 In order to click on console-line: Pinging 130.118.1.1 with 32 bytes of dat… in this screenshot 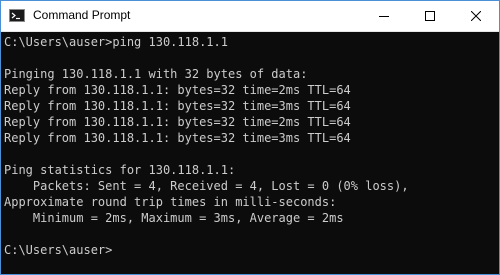, I will do `click(156, 74)`.